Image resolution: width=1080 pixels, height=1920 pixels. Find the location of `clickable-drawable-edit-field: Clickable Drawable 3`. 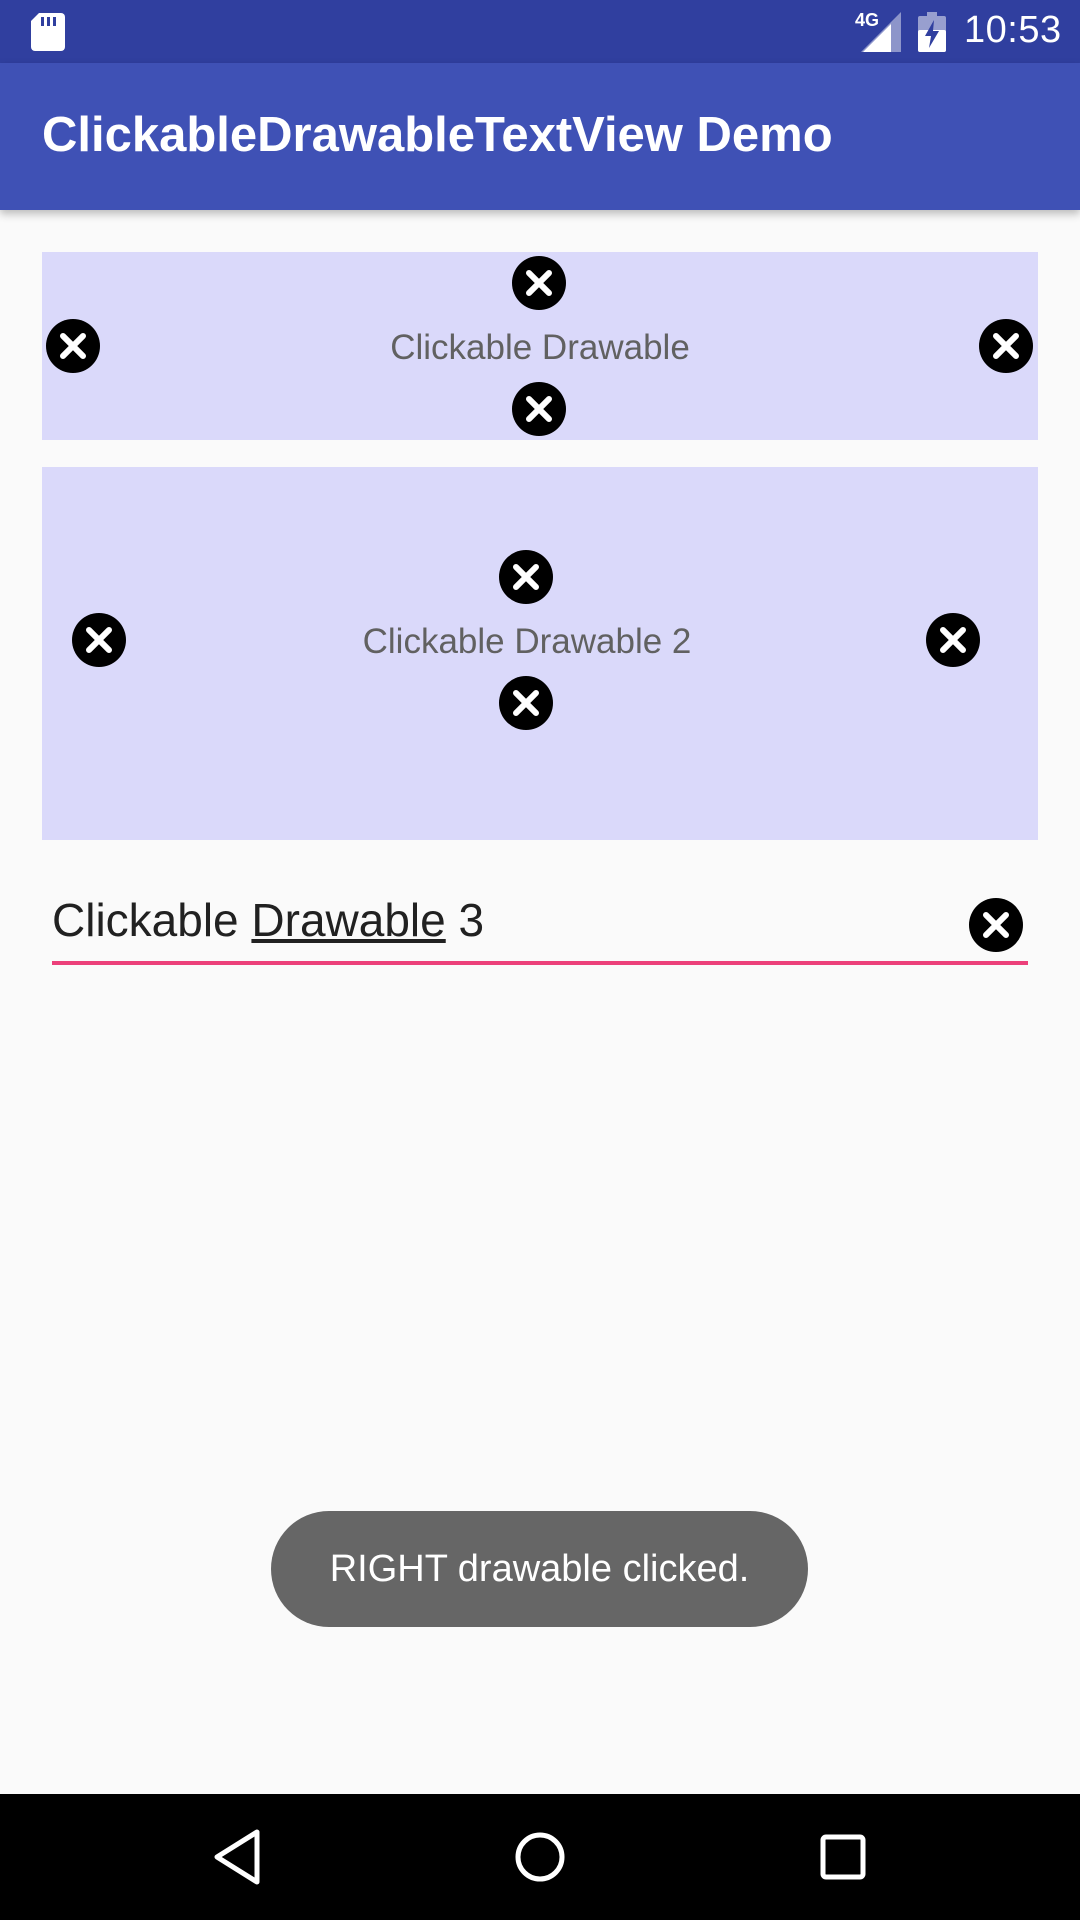

clickable-drawable-edit-field: Clickable Drawable 3 is located at coordinates (540, 925).